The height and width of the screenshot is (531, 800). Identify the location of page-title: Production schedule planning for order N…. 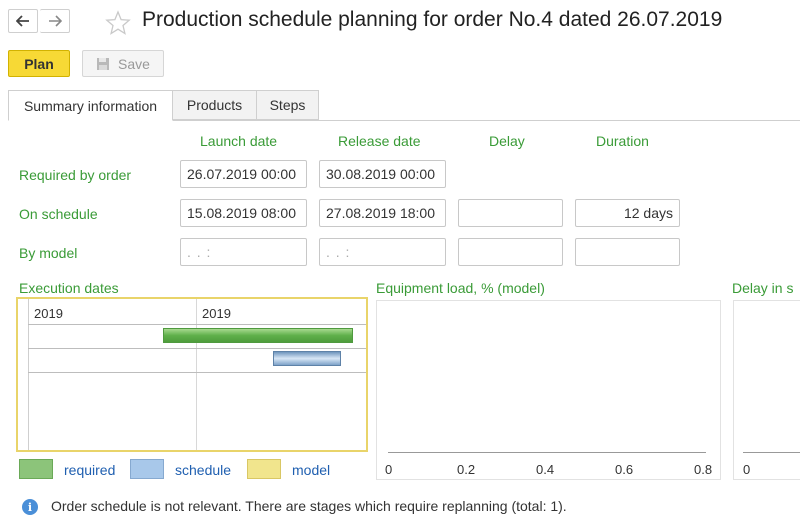
(432, 19).